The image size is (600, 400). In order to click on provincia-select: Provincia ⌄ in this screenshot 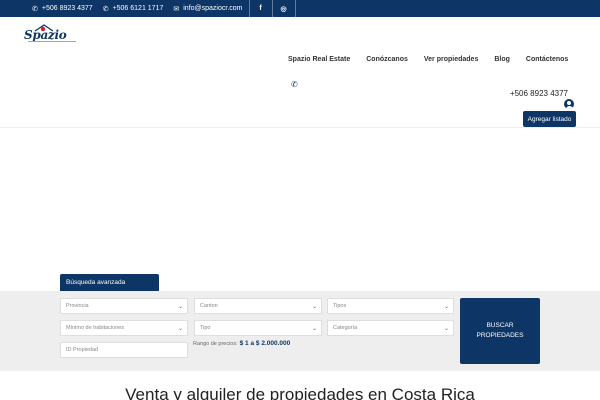, I will do `click(124, 306)`.